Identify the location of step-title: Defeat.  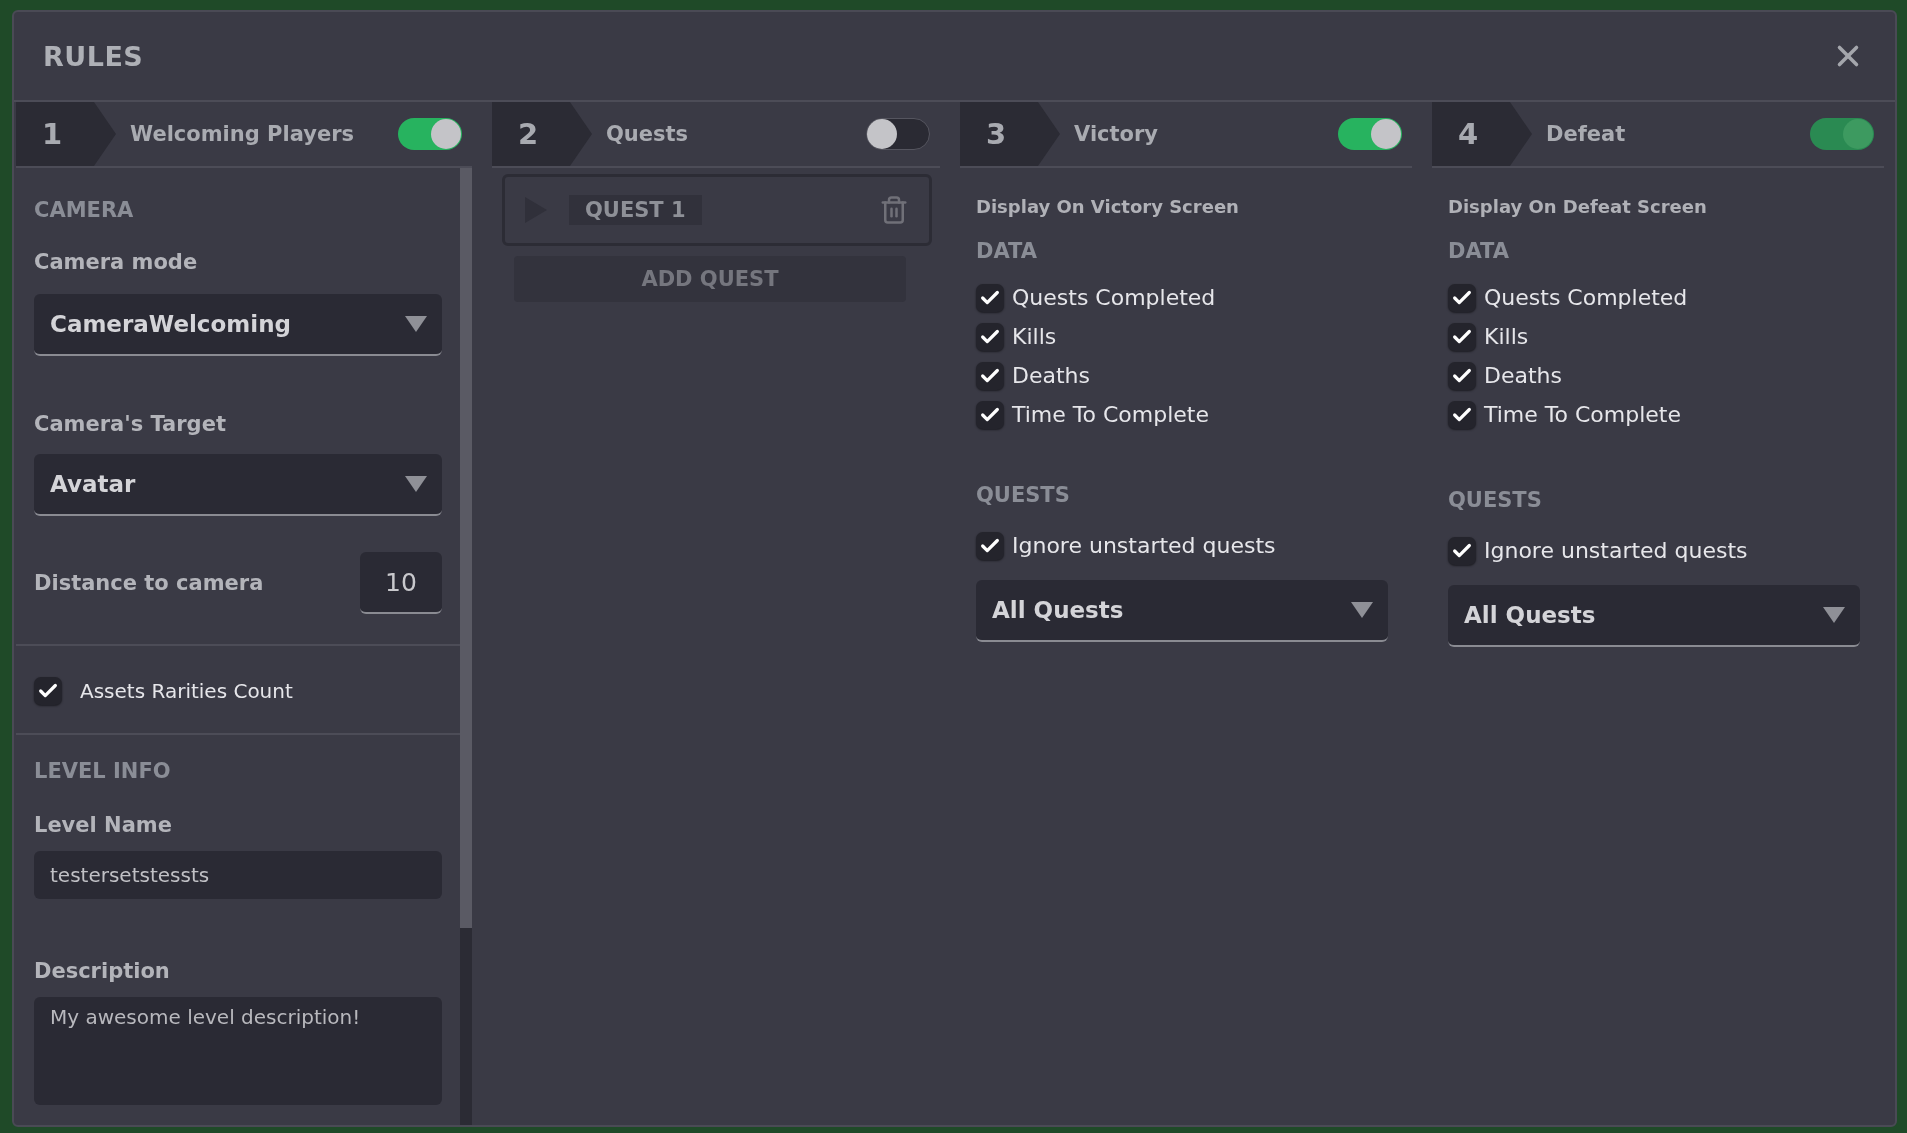
(1586, 134).